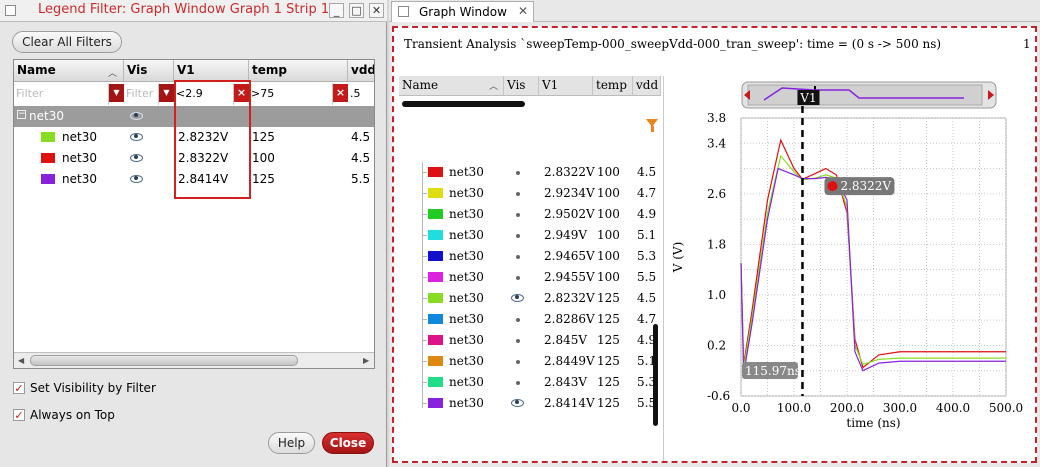 Image resolution: width=1040 pixels, height=467 pixels. What do you see at coordinates (21, 114) in the screenshot?
I see `collapse-icon: −` at bounding box center [21, 114].